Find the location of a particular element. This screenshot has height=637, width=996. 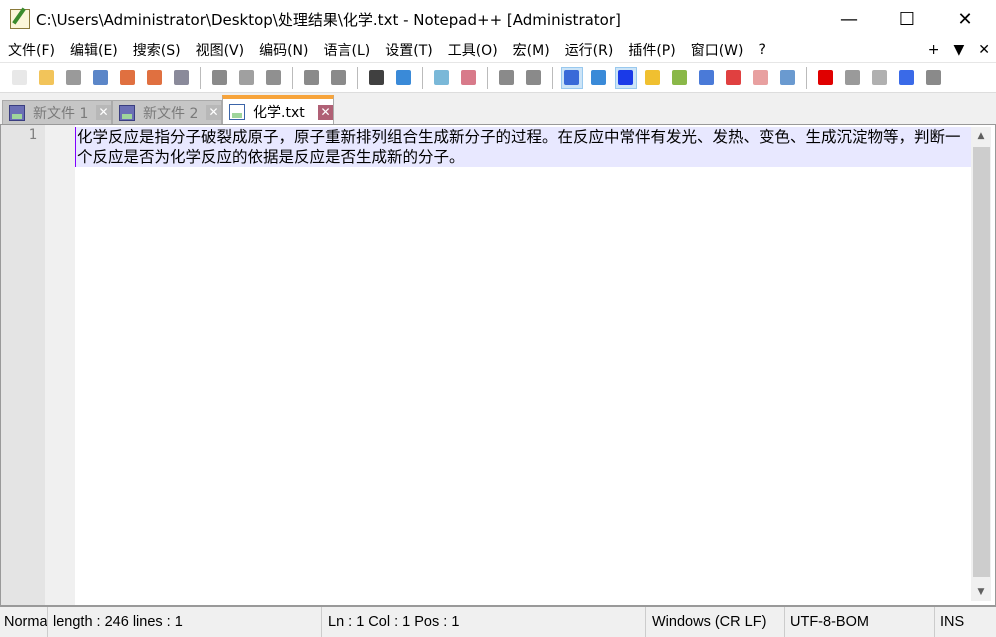

open-file-icon is located at coordinates (46, 77).